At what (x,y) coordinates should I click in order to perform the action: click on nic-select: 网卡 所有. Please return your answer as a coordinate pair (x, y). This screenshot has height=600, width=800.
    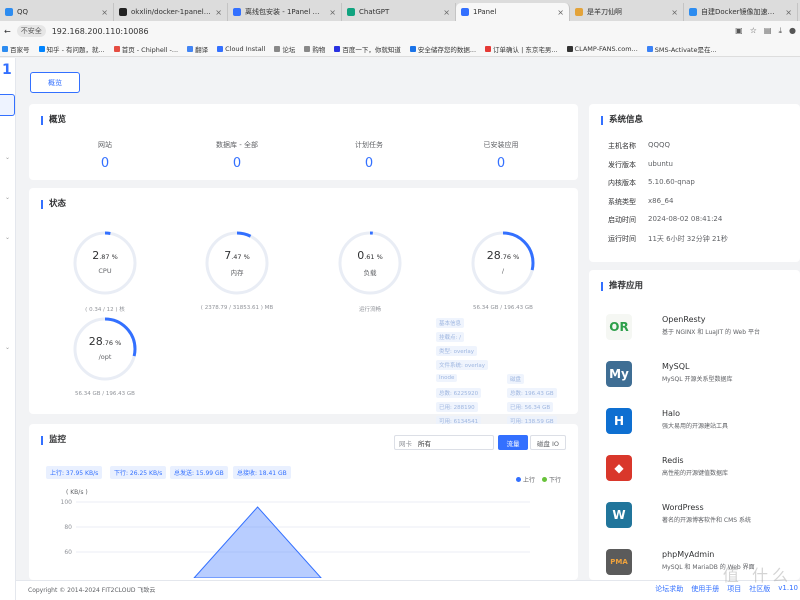
    Looking at the image, I should click on (444, 442).